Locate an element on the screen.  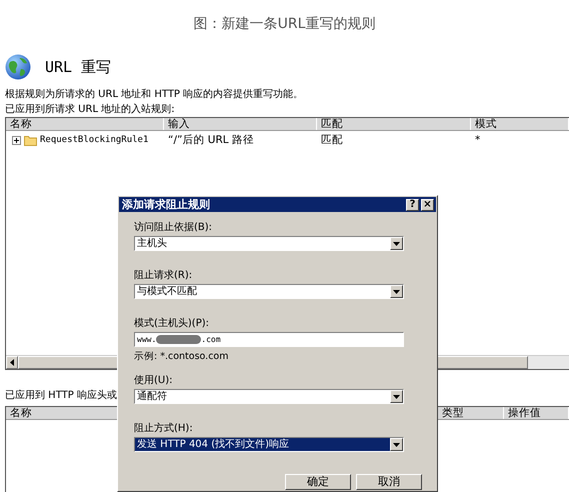
dropdown: 主机头 is located at coordinates (269, 243).